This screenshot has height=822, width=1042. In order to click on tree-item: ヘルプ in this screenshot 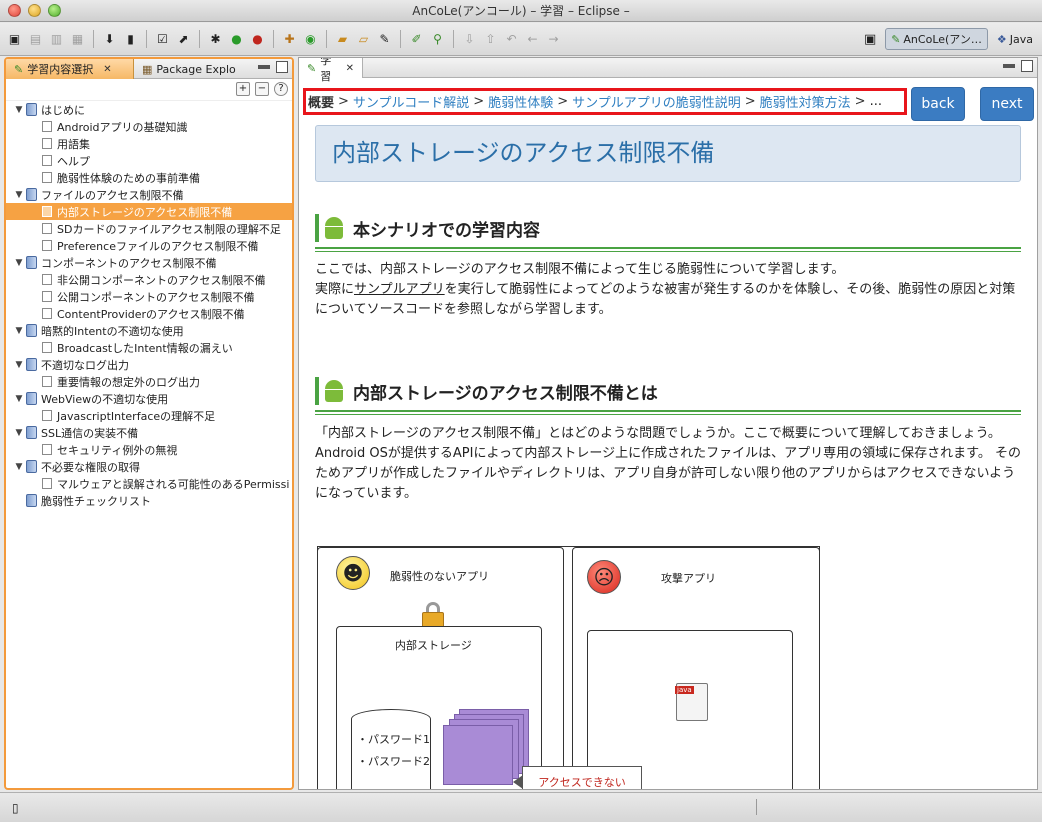, I will do `click(149, 160)`.